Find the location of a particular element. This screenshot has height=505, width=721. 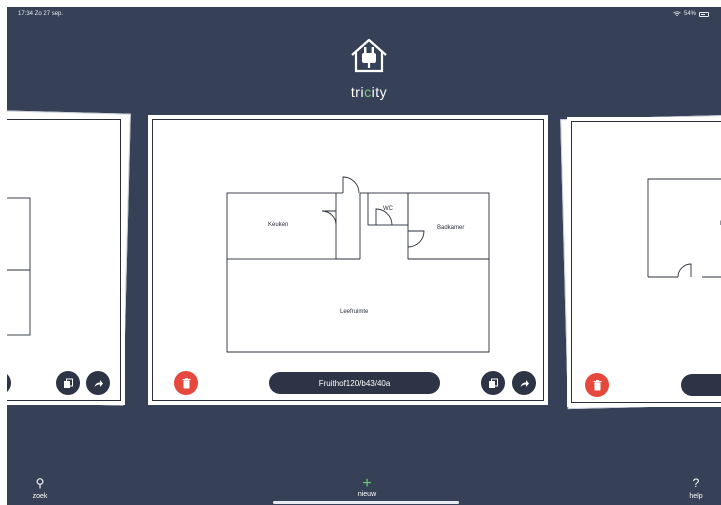

home-indicator is located at coordinates (366, 502).